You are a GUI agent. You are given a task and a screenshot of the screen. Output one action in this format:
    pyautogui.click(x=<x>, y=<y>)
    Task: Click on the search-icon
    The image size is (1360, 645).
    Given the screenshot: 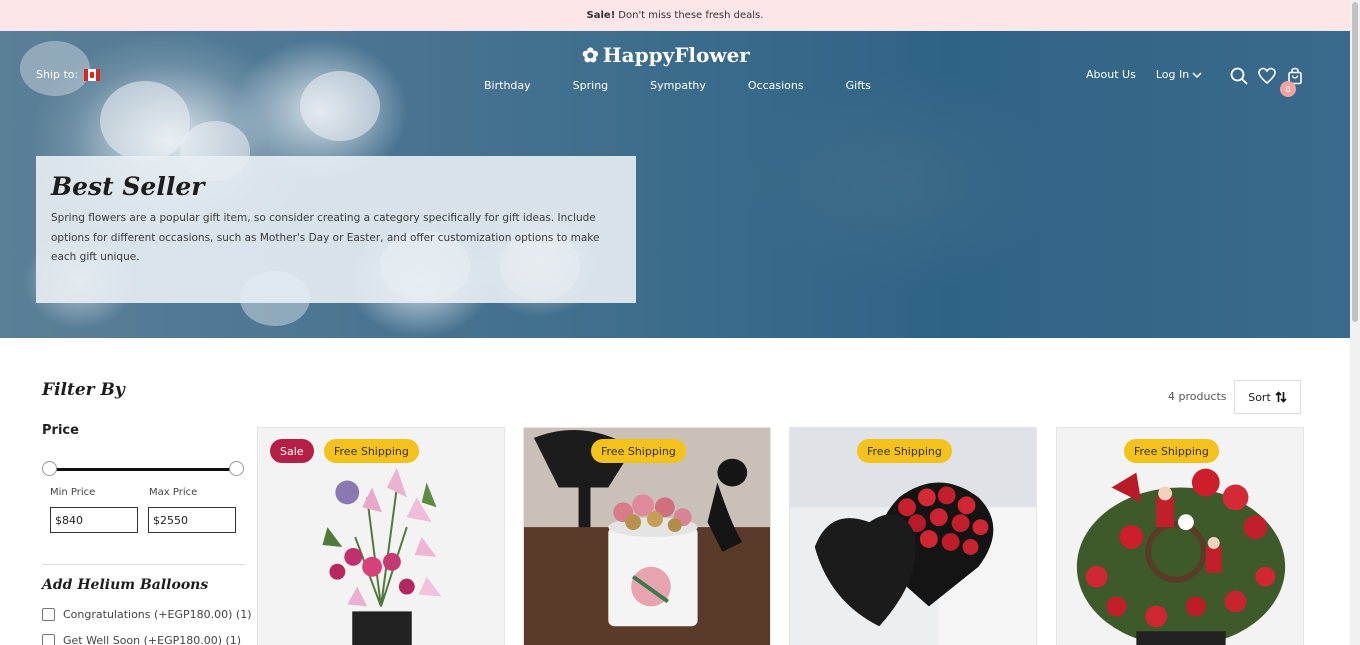 What is the action you would take?
    pyautogui.click(x=1239, y=76)
    